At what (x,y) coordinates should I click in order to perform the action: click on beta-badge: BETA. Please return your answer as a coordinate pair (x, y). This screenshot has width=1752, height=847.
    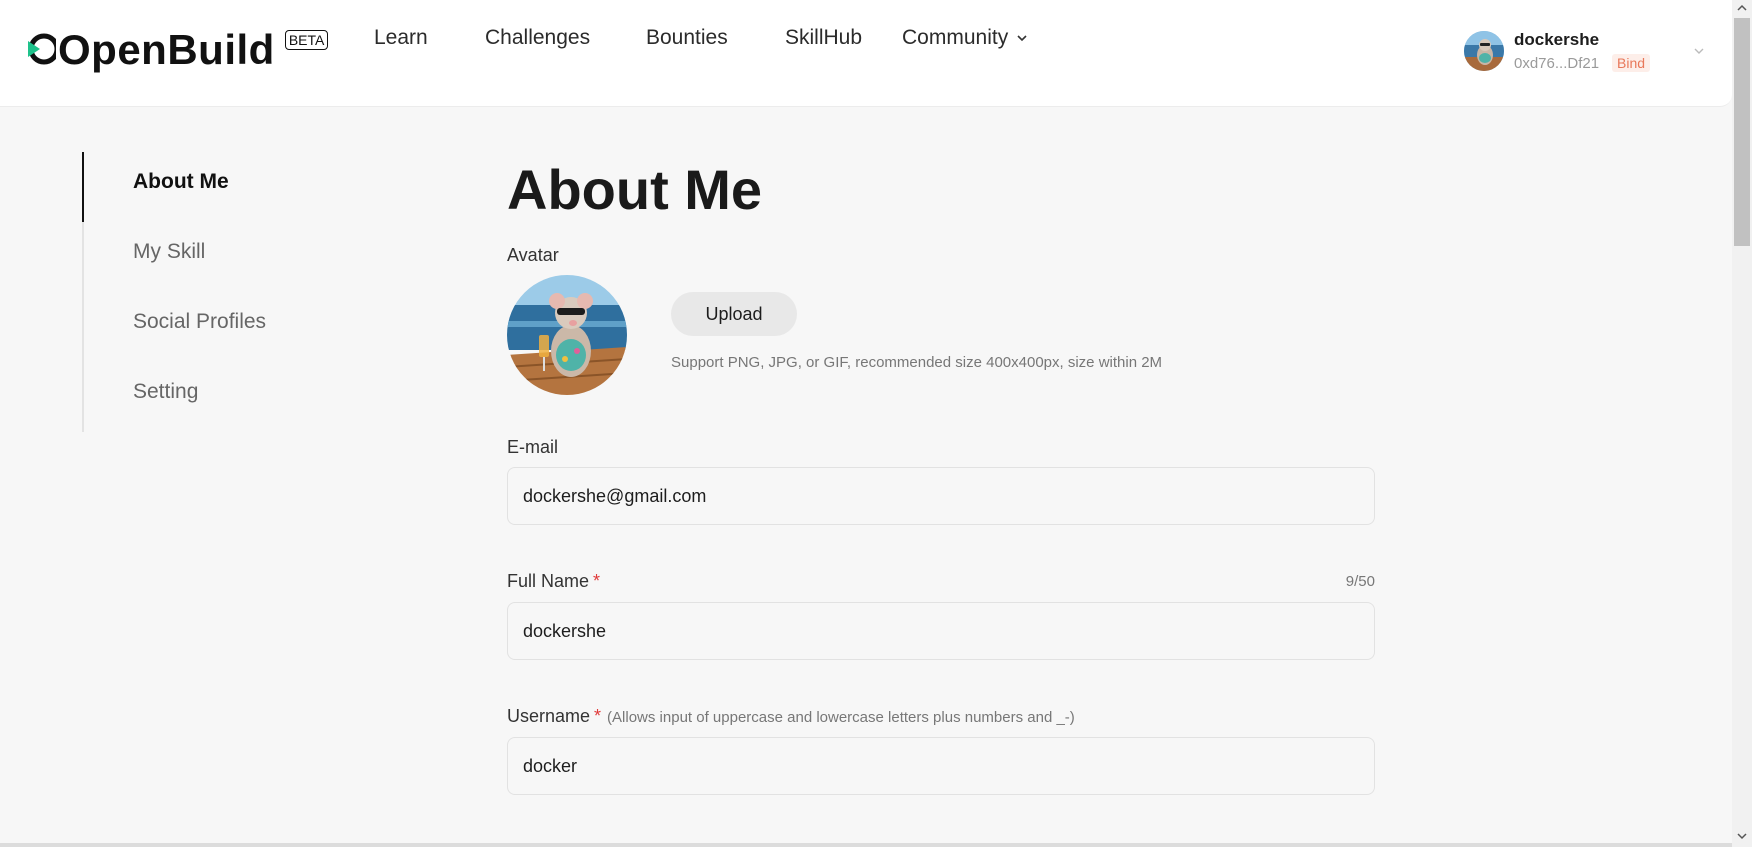
    Looking at the image, I should click on (306, 40).